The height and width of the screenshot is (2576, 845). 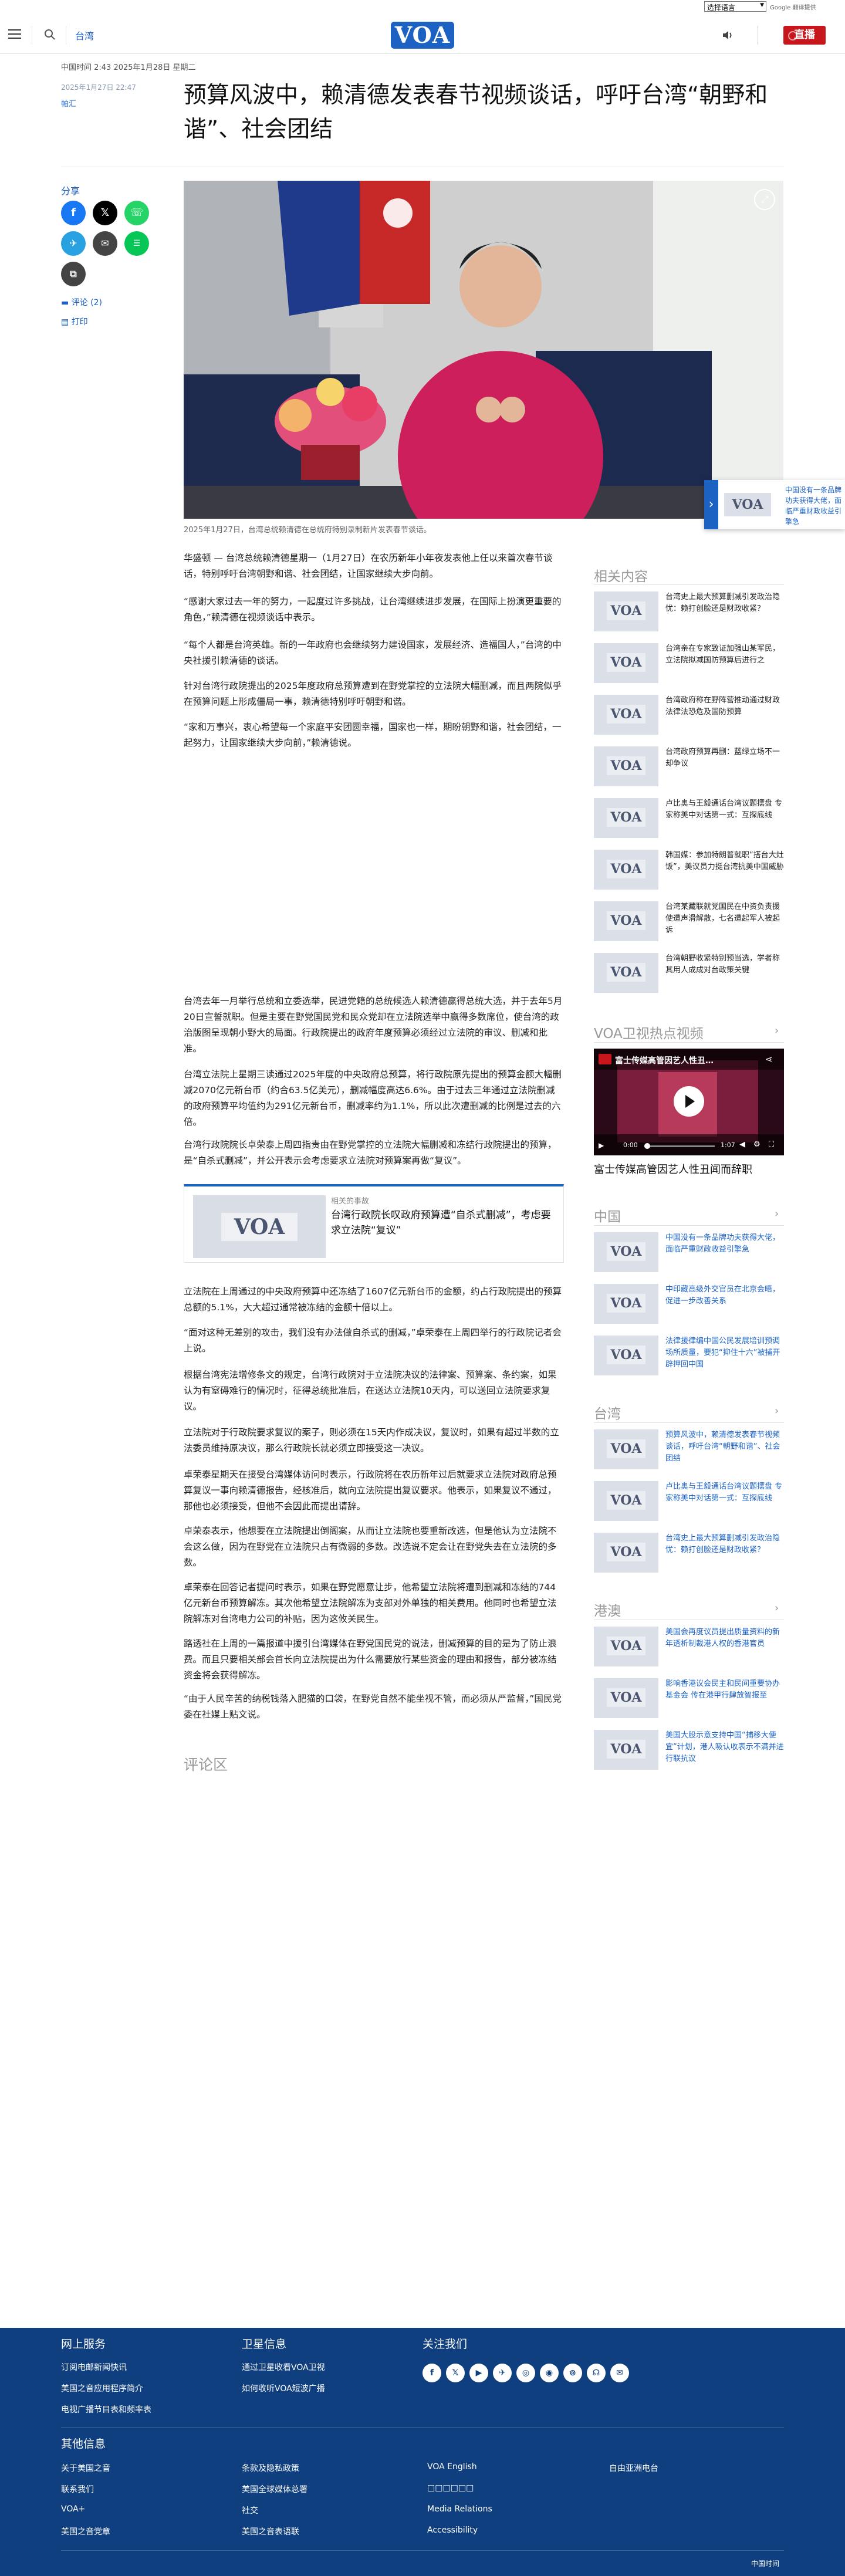 What do you see at coordinates (689, 1752) in the screenshot?
I see `list-item: 美国大股示意支持中国“捕移大便宜”计划，港人吸认收表示不满并进行联抗议` at bounding box center [689, 1752].